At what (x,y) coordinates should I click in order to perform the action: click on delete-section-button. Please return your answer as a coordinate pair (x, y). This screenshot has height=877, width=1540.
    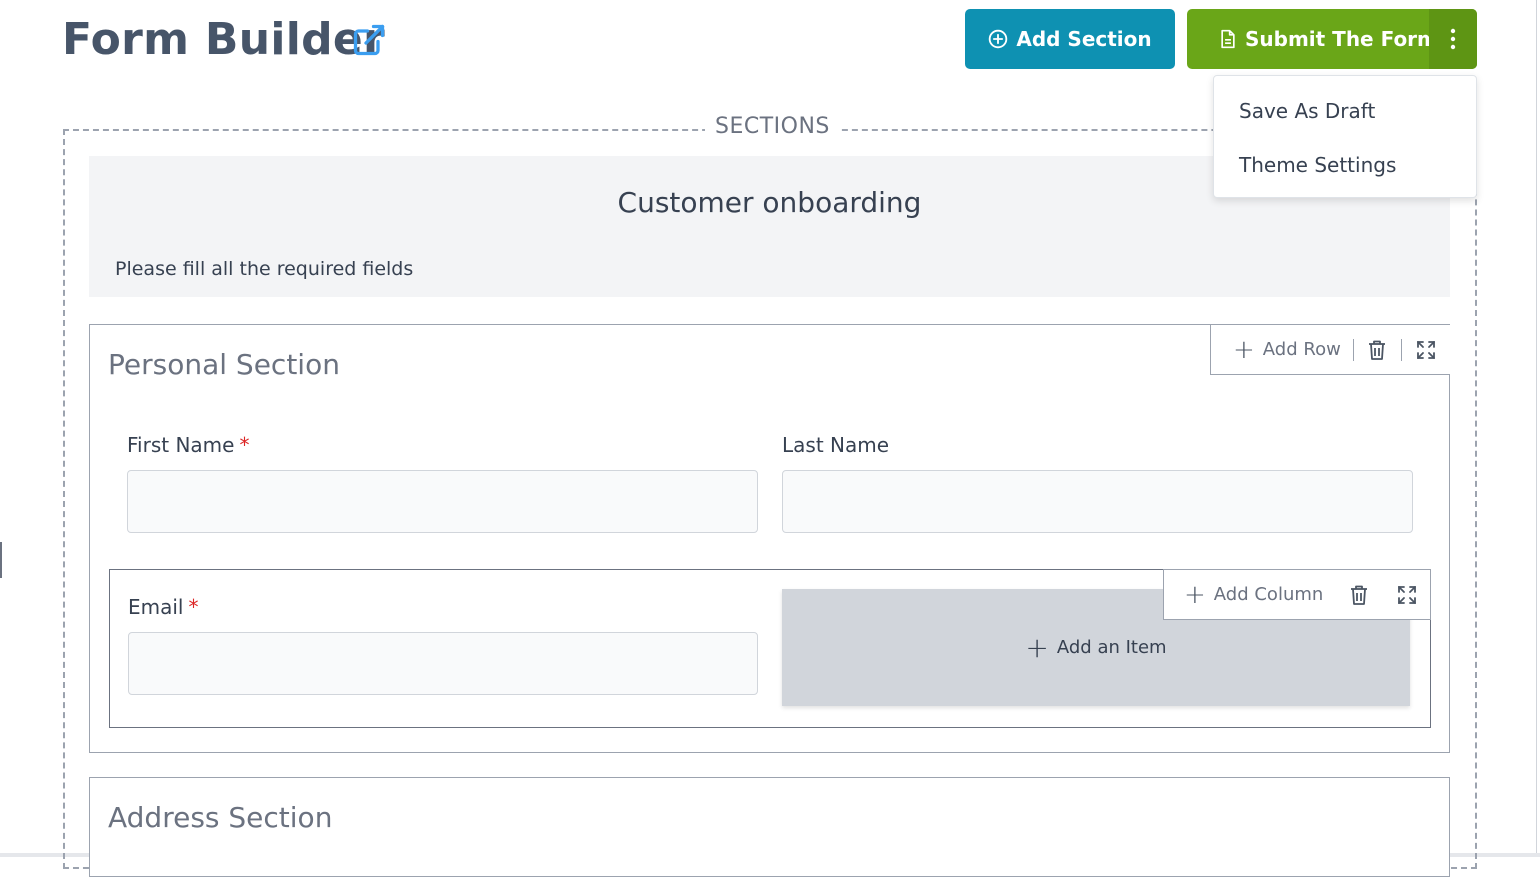
    Looking at the image, I should click on (1377, 349).